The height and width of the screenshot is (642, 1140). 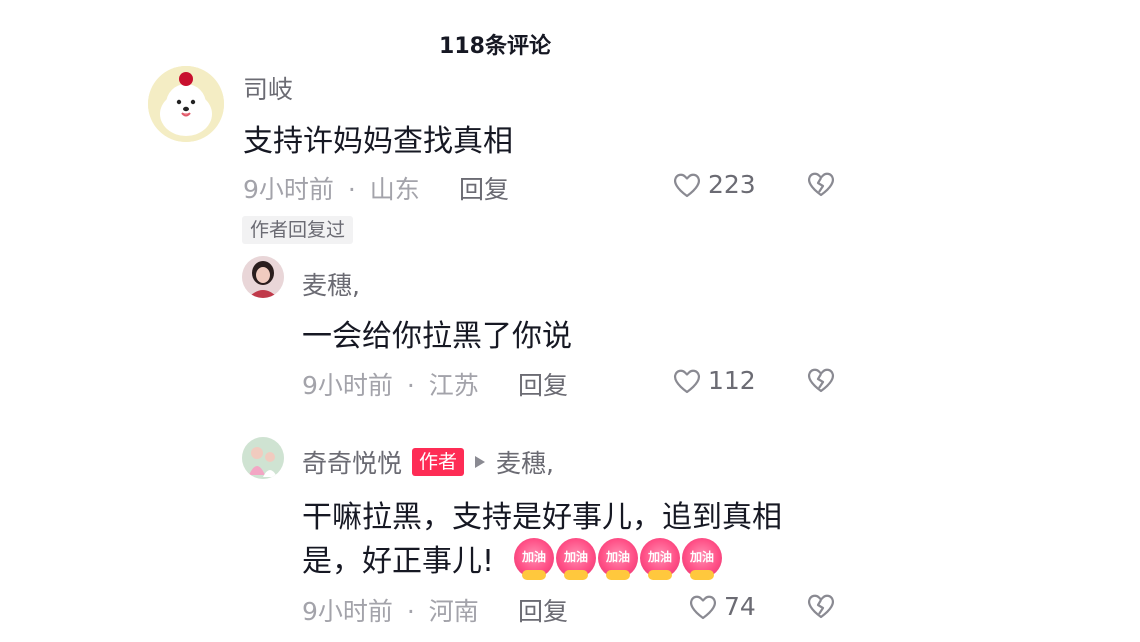 What do you see at coordinates (542, 517) in the screenshot?
I see `comment-text-line1: 干嘛拉黑，支持是好事儿，追到真相` at bounding box center [542, 517].